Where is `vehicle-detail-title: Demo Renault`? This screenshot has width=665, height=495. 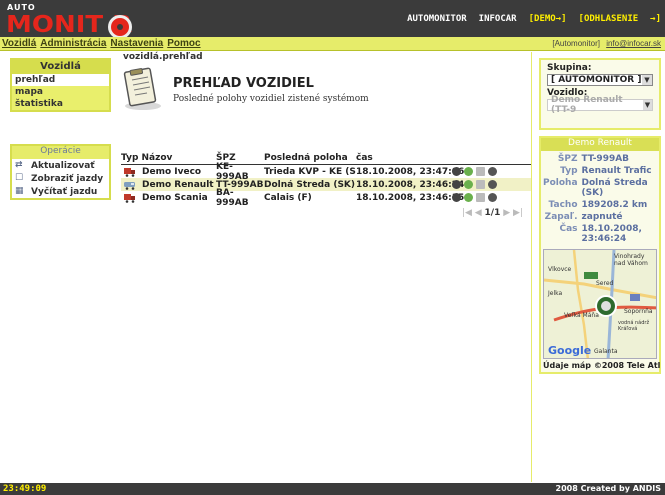 vehicle-detail-title: Demo Renault is located at coordinates (600, 144).